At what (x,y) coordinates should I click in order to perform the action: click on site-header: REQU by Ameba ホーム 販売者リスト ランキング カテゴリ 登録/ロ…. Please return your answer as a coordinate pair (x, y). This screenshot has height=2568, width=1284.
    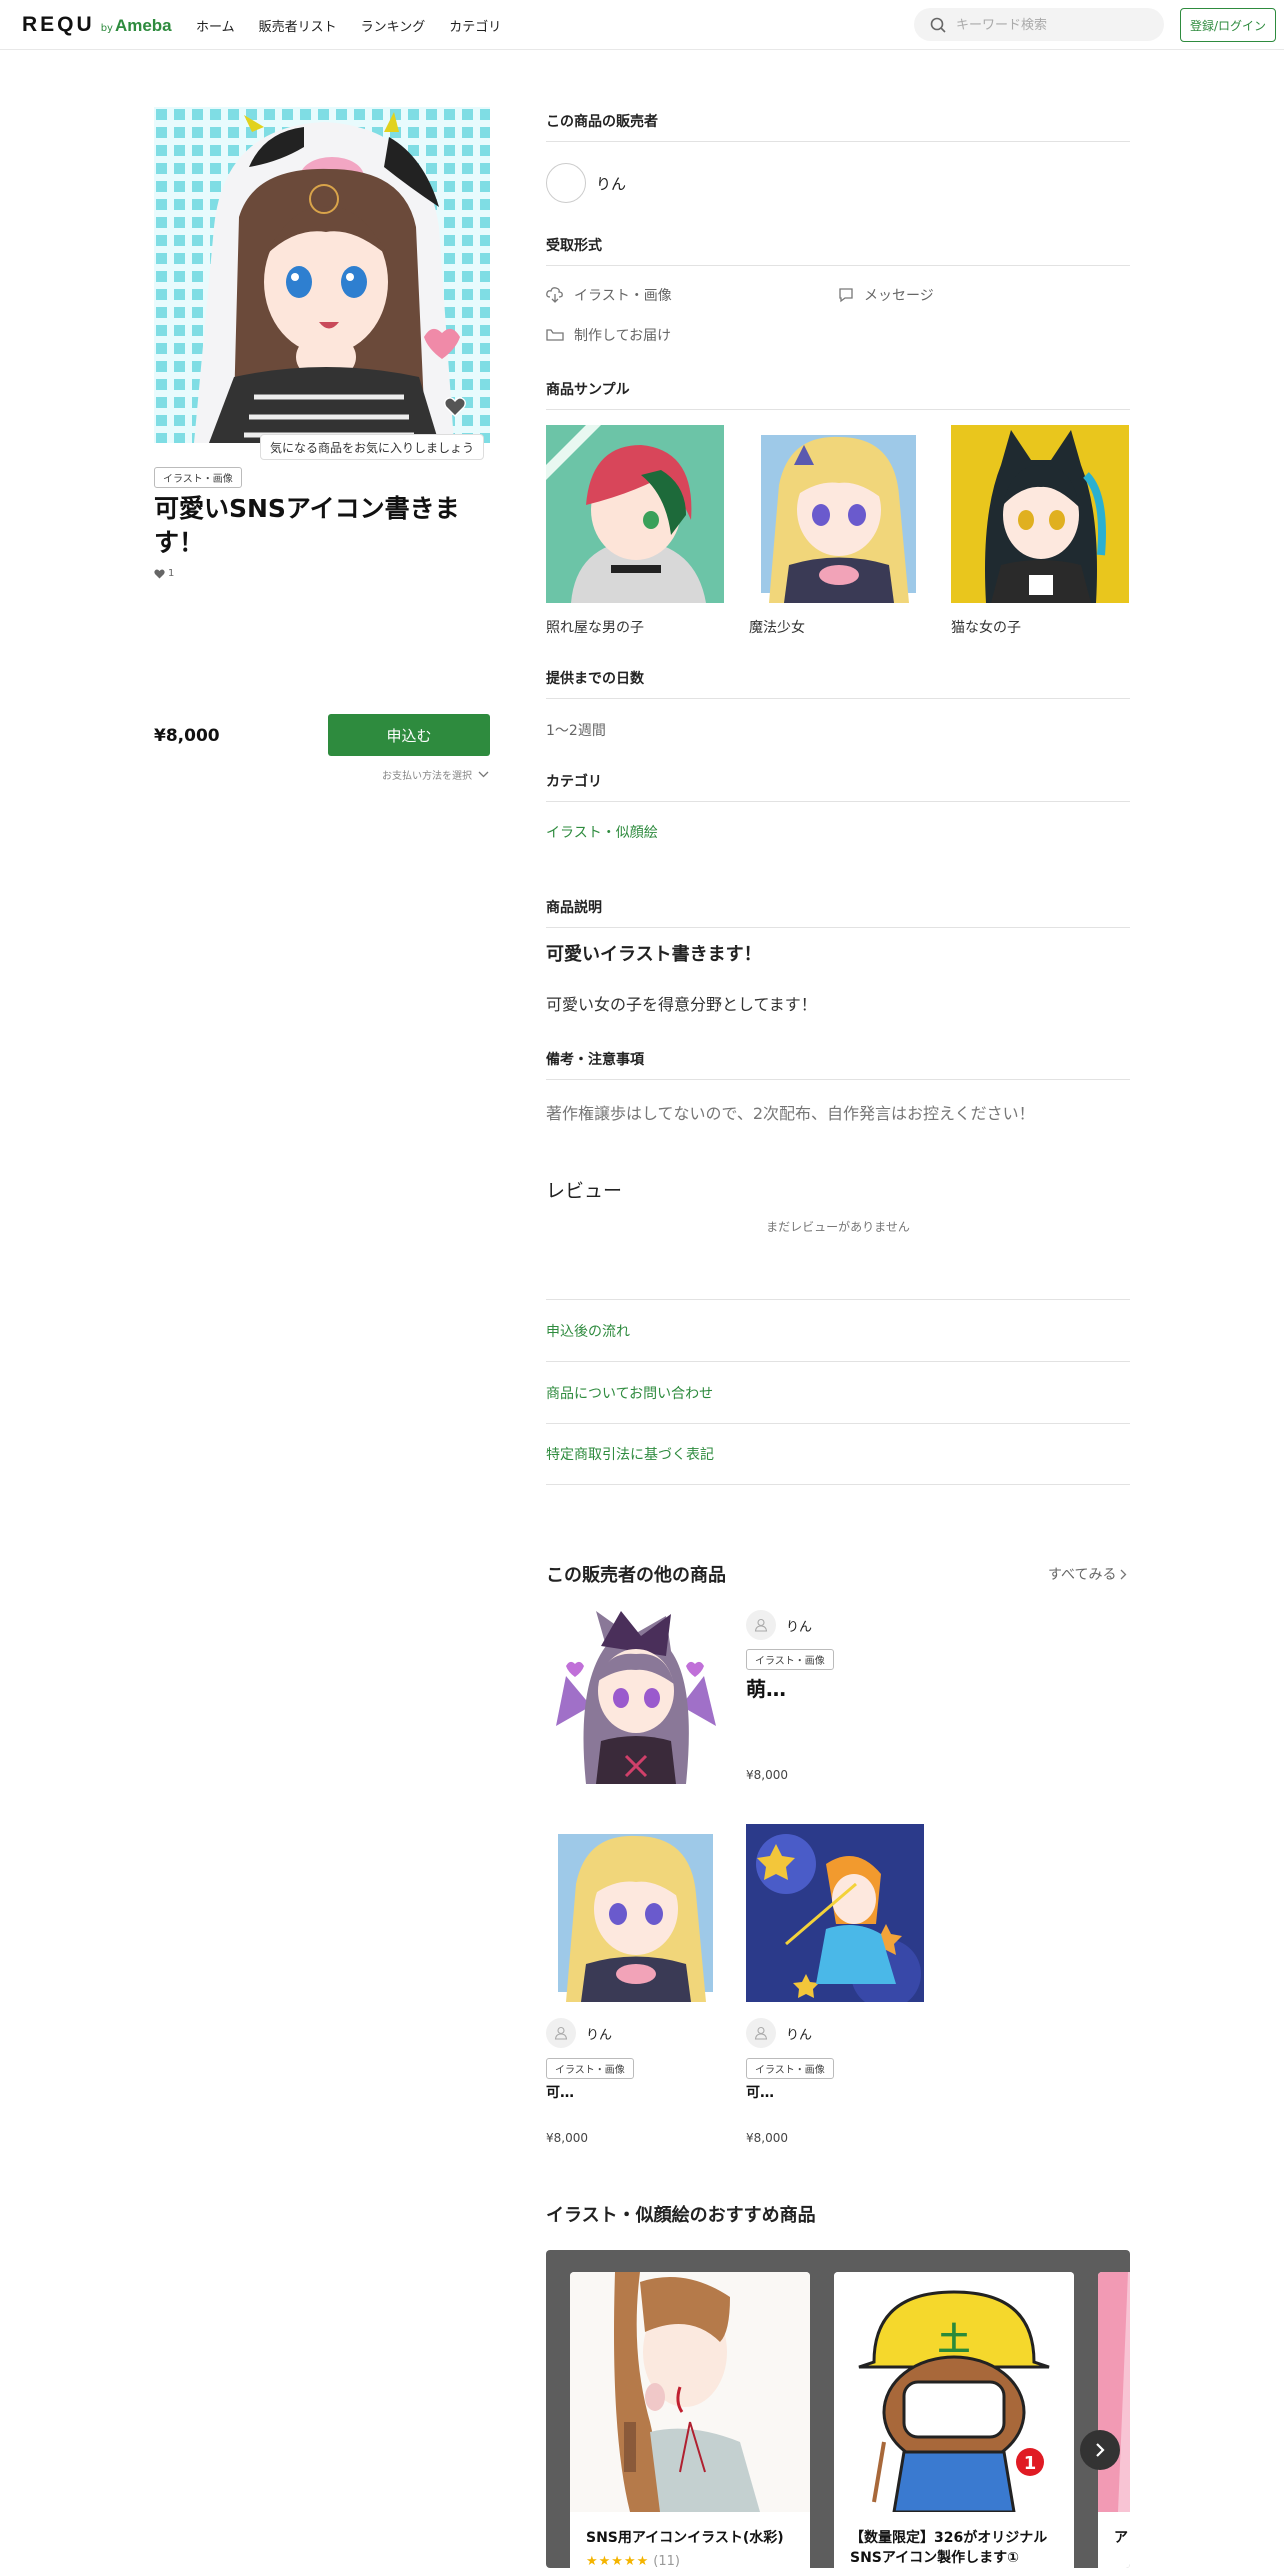
    Looking at the image, I should click on (642, 25).